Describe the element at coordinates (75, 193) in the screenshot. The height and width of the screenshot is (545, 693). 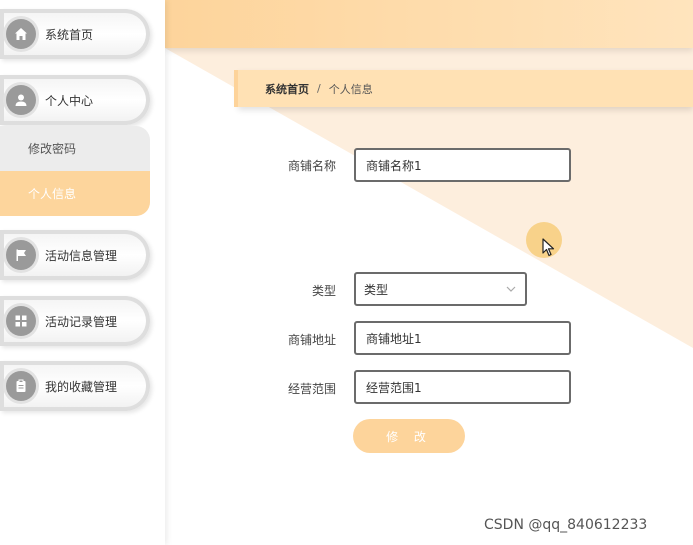
I see `submenu-item-personal-info: 个人信息` at that location.